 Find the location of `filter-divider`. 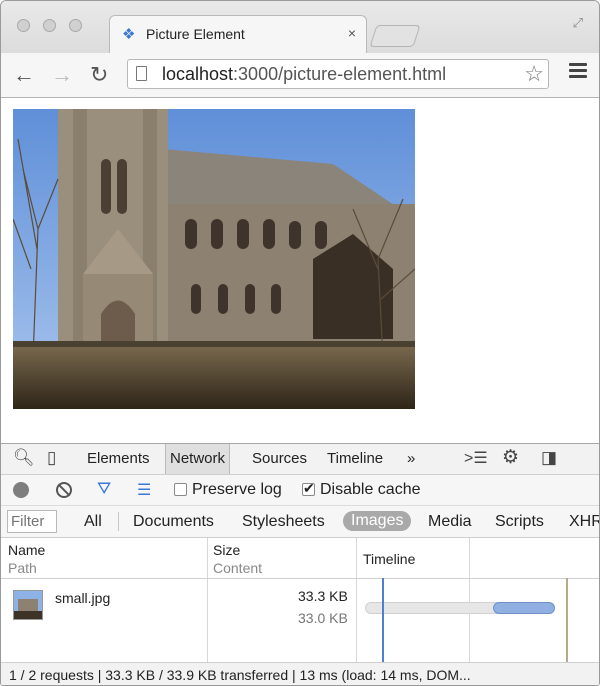

filter-divider is located at coordinates (118, 521).